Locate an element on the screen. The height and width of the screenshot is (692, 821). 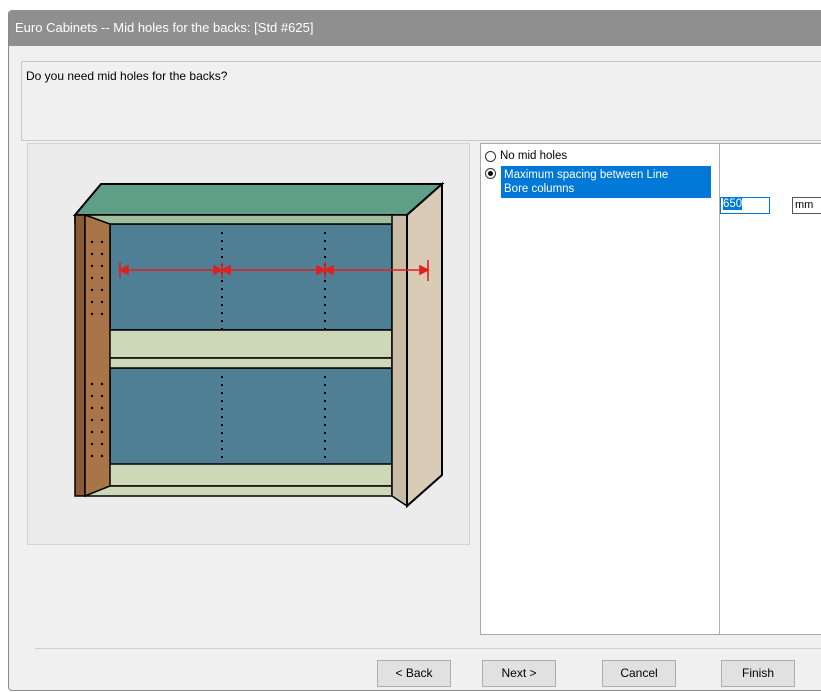
cabinet-top is located at coordinates (258, 199).